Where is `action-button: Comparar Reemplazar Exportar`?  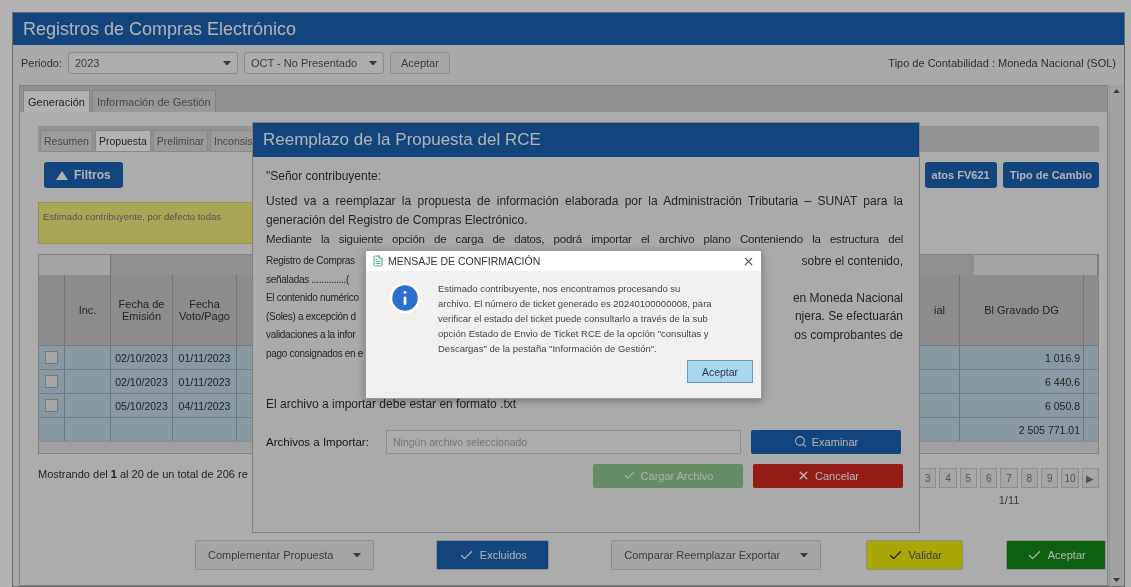 action-button: Comparar Reemplazar Exportar is located at coordinates (716, 555).